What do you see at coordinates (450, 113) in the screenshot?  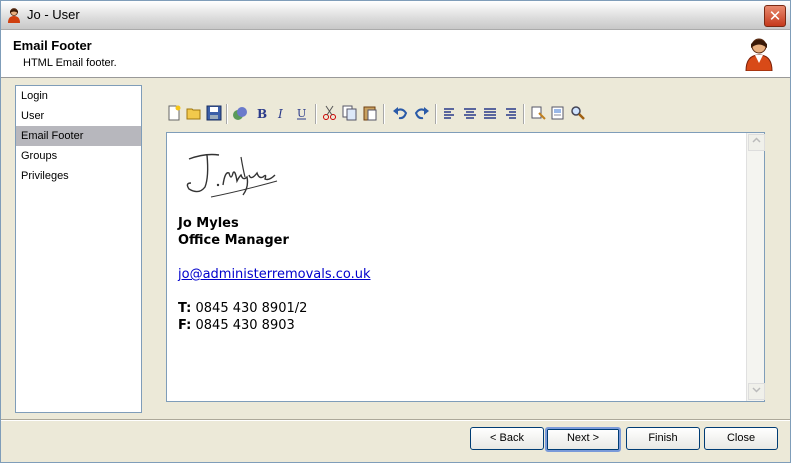 I see `align-left-icon` at bounding box center [450, 113].